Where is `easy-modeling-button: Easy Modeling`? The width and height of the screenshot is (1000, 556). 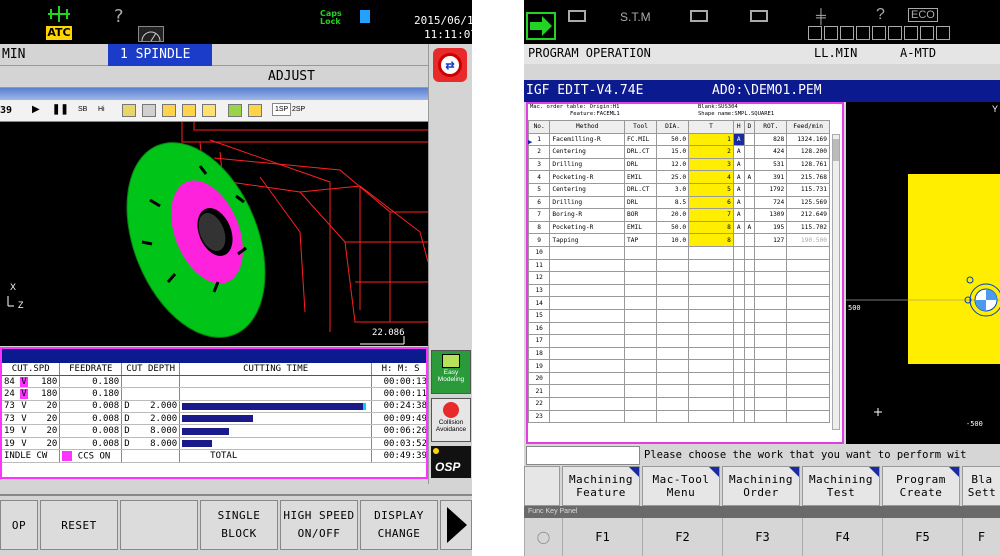
easy-modeling-button: Easy Modeling is located at coordinates (451, 372).